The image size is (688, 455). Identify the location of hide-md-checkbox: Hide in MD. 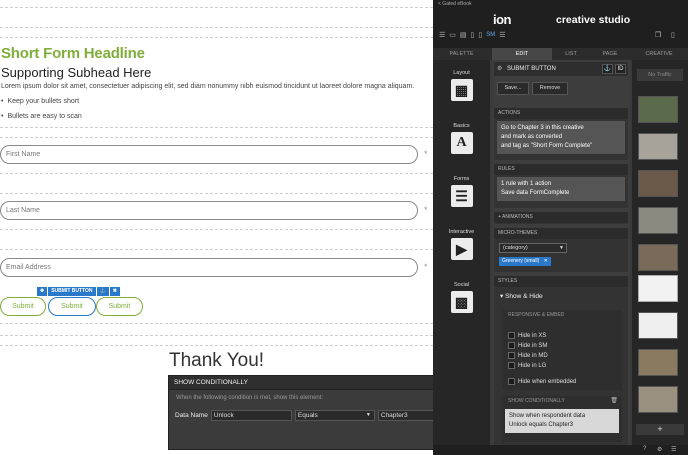
(528, 355).